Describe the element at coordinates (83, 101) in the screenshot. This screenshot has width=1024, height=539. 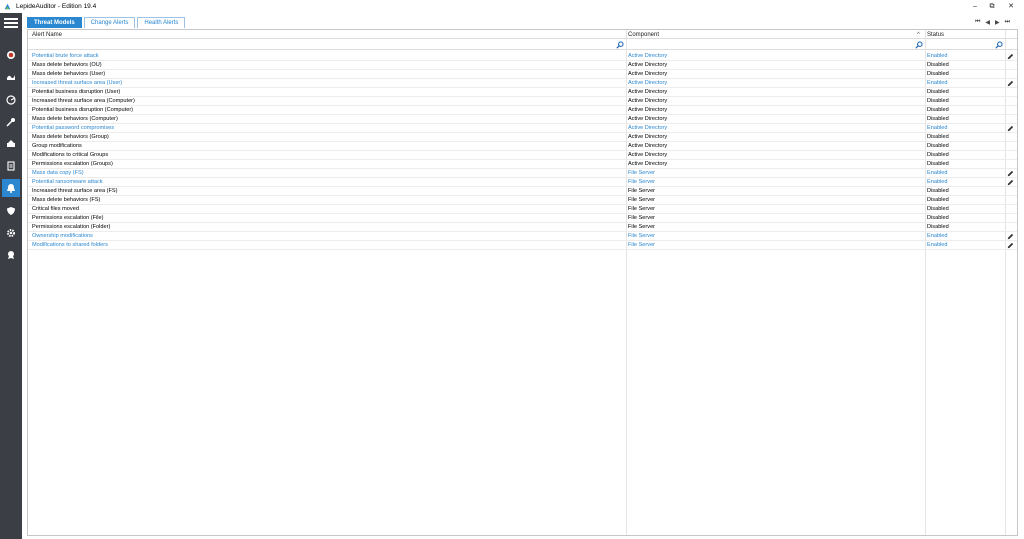
I see `alert-name-cell: Increased threat surface area (Computer)` at that location.